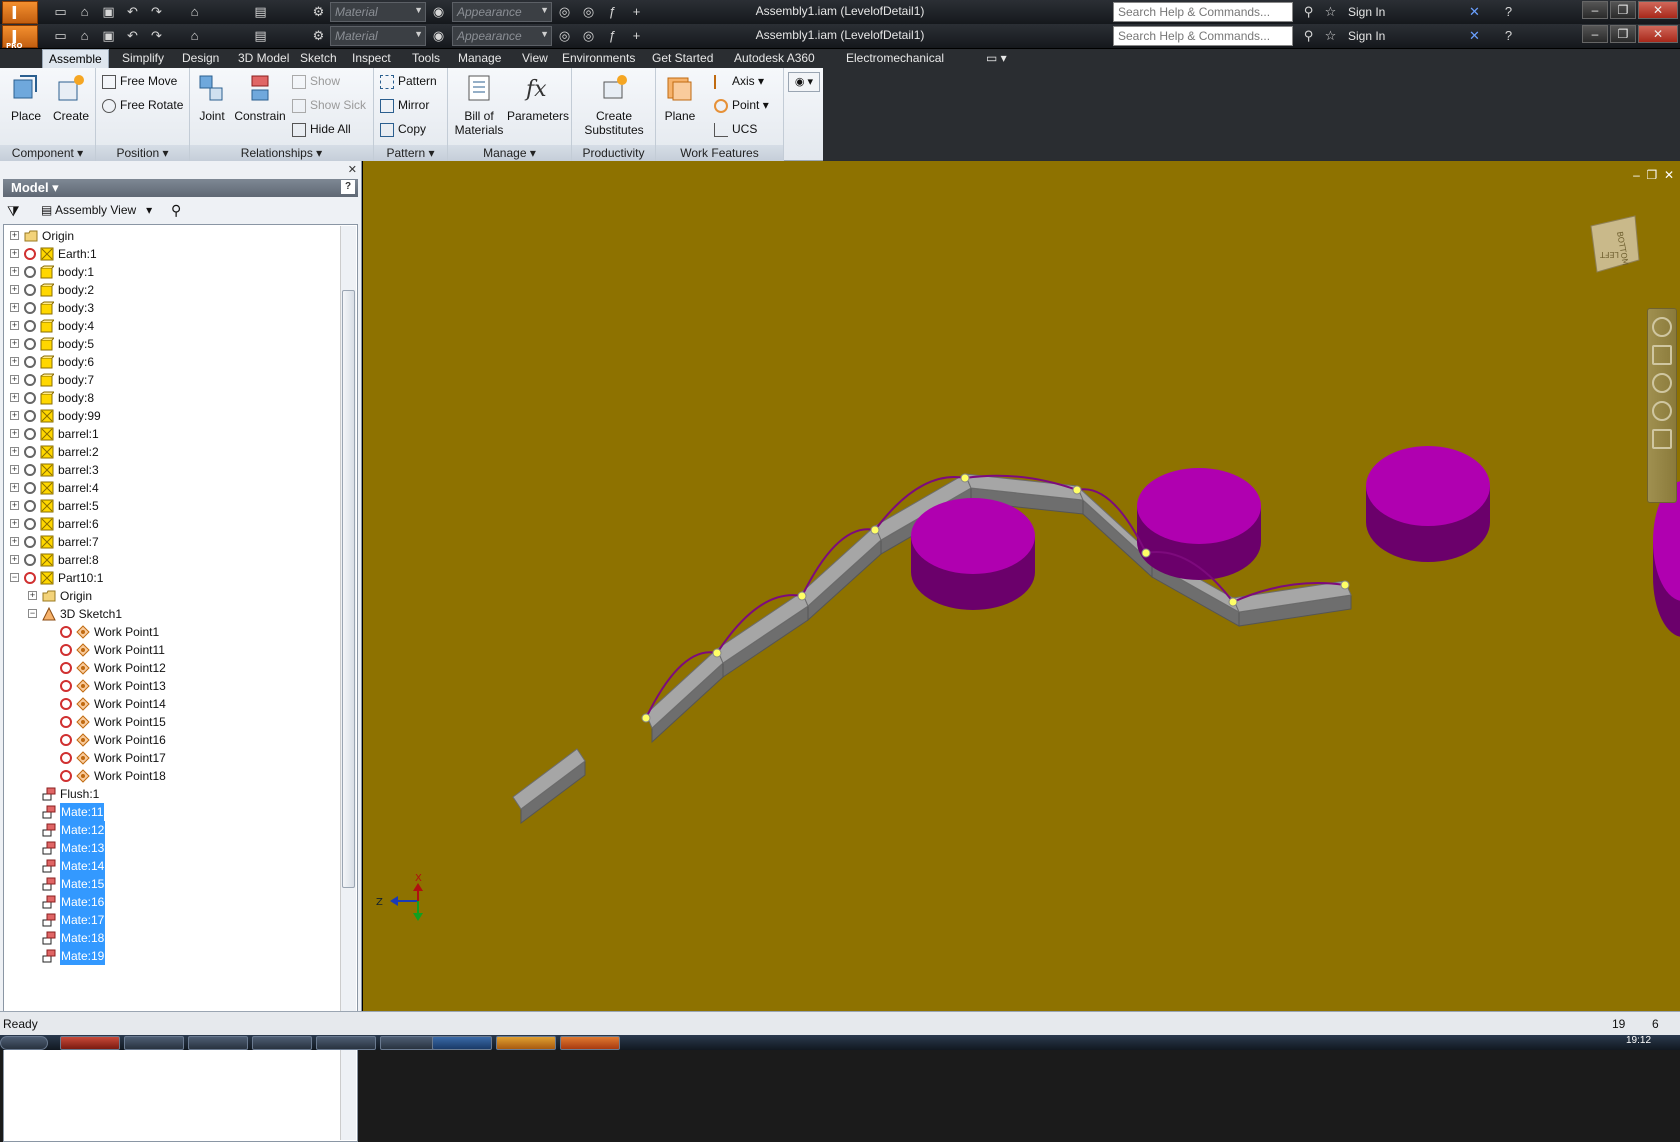 The height and width of the screenshot is (1142, 1680). What do you see at coordinates (996, 58) in the screenshot?
I see `tab-overflow-icon: ▭ ▾` at bounding box center [996, 58].